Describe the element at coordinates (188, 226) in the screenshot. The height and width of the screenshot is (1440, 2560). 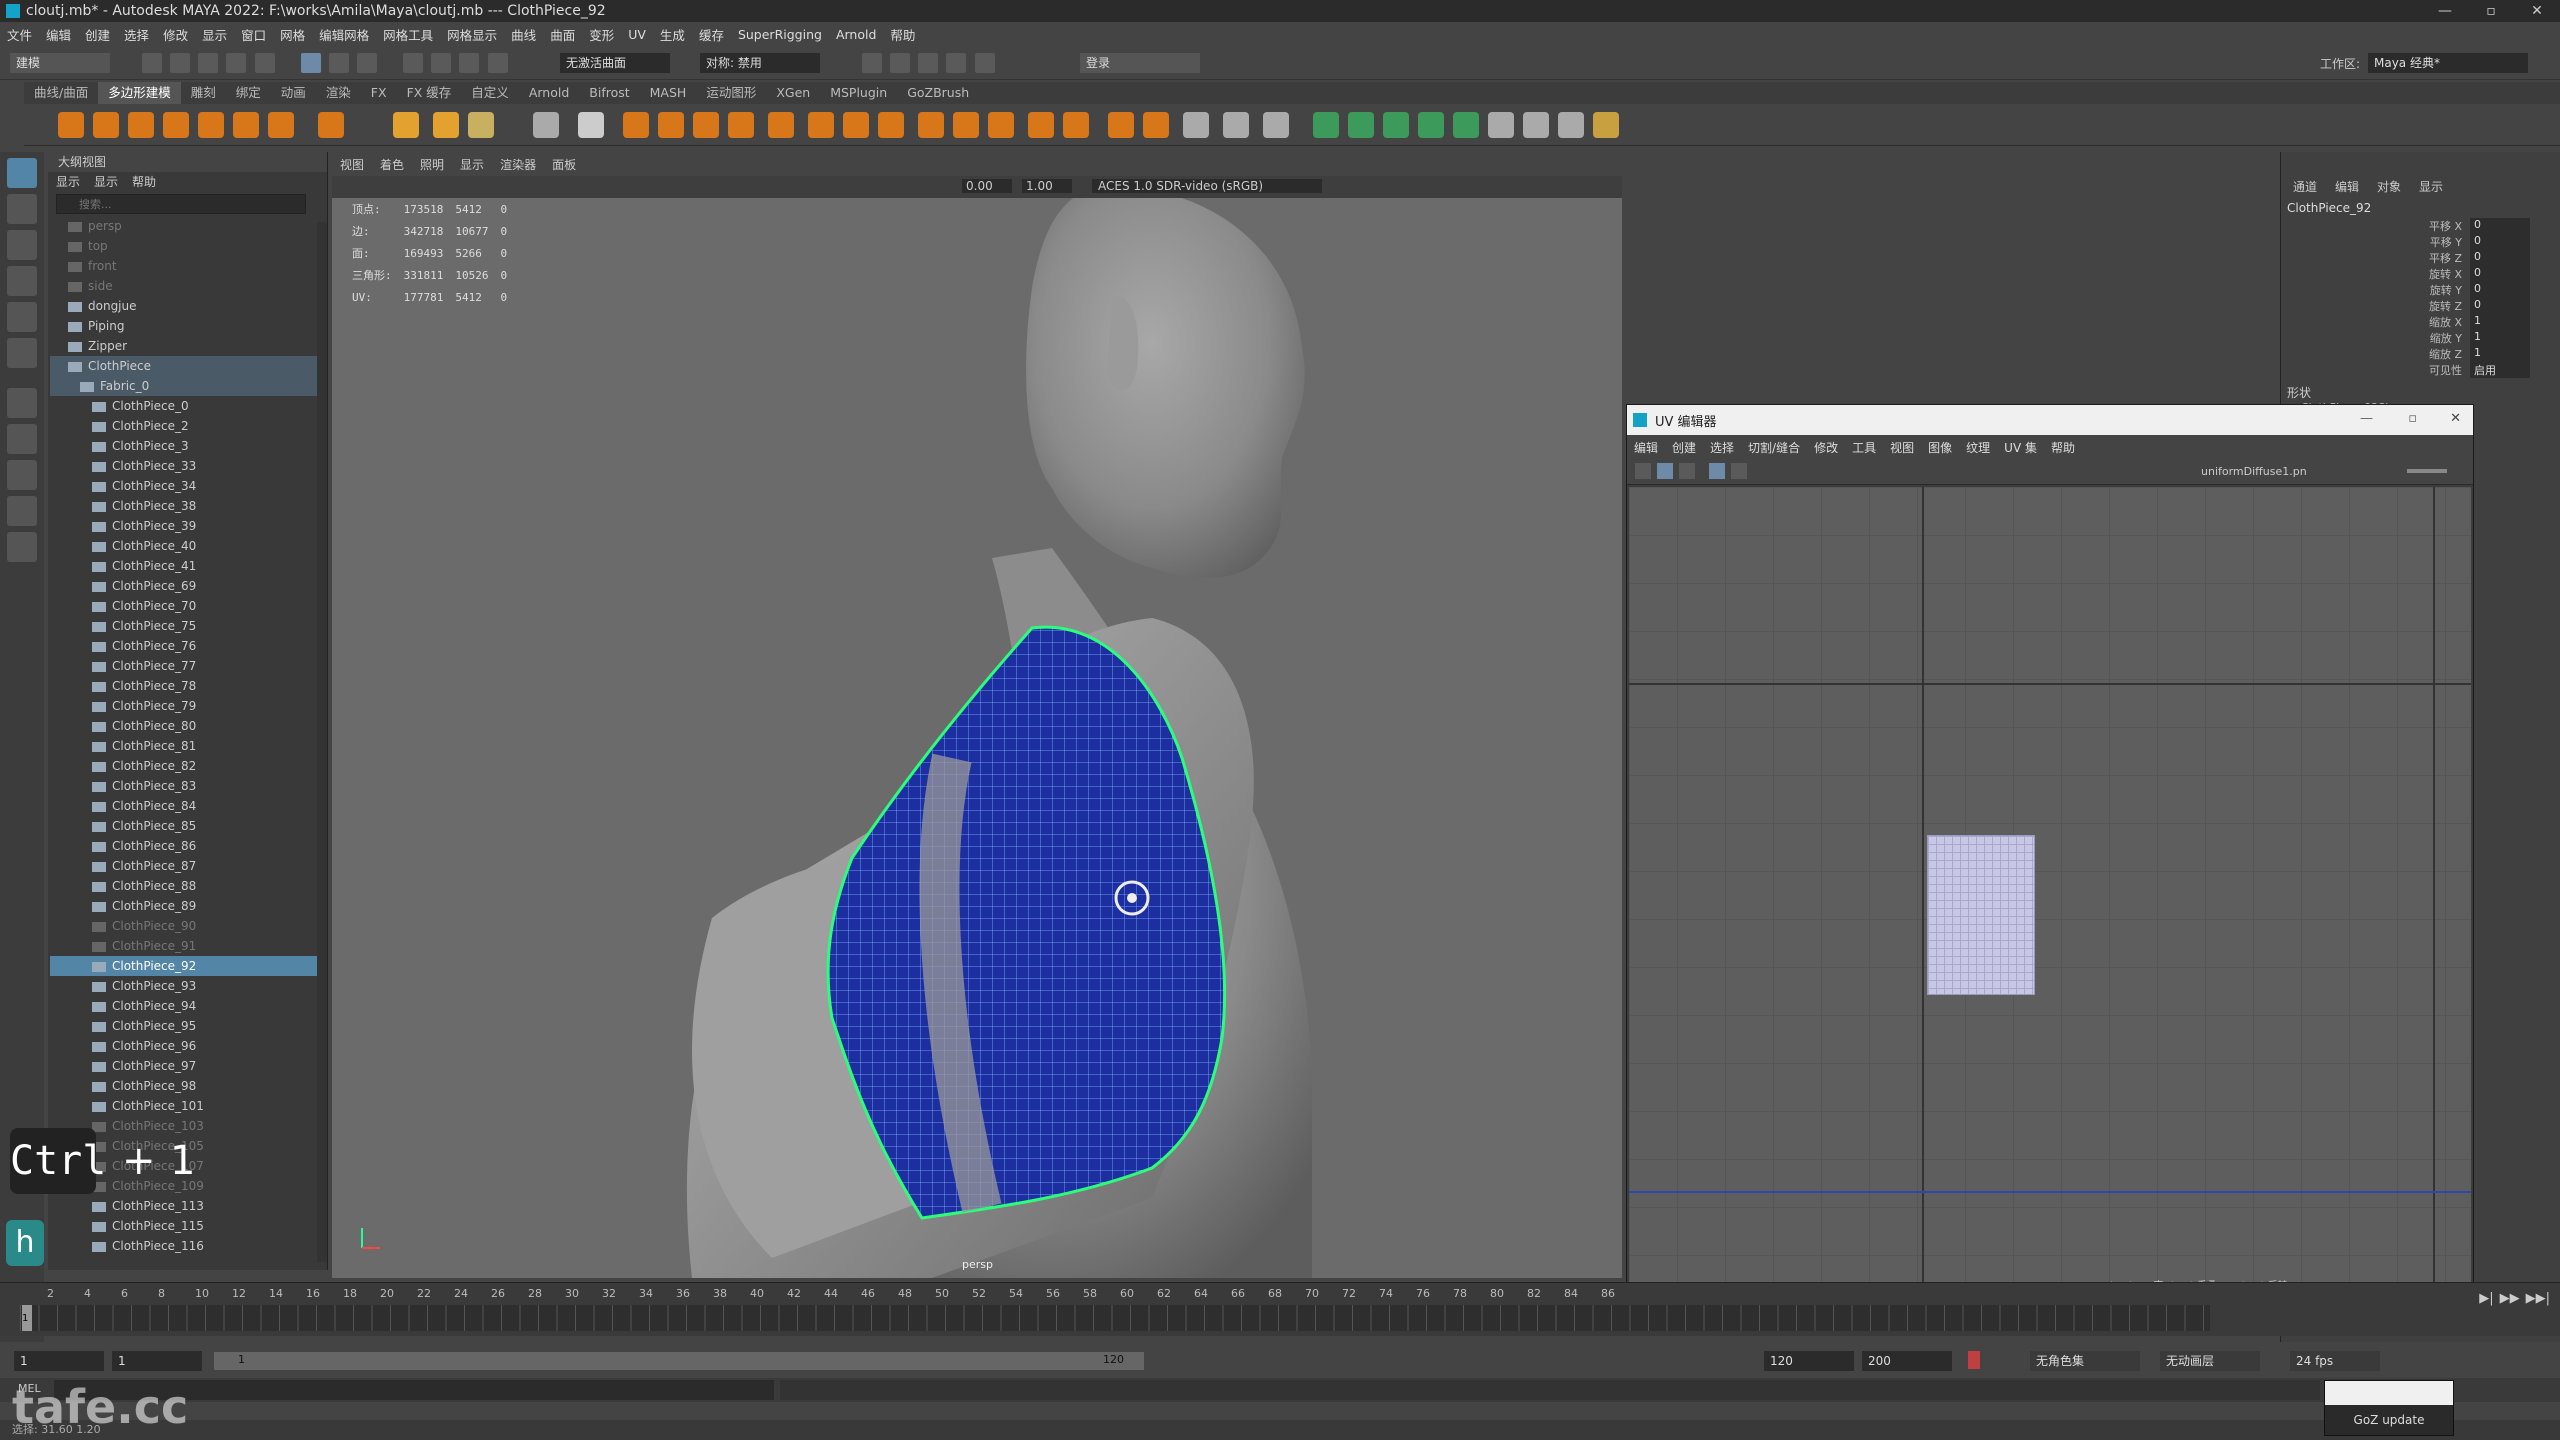
I see `outliner-item: persp` at that location.